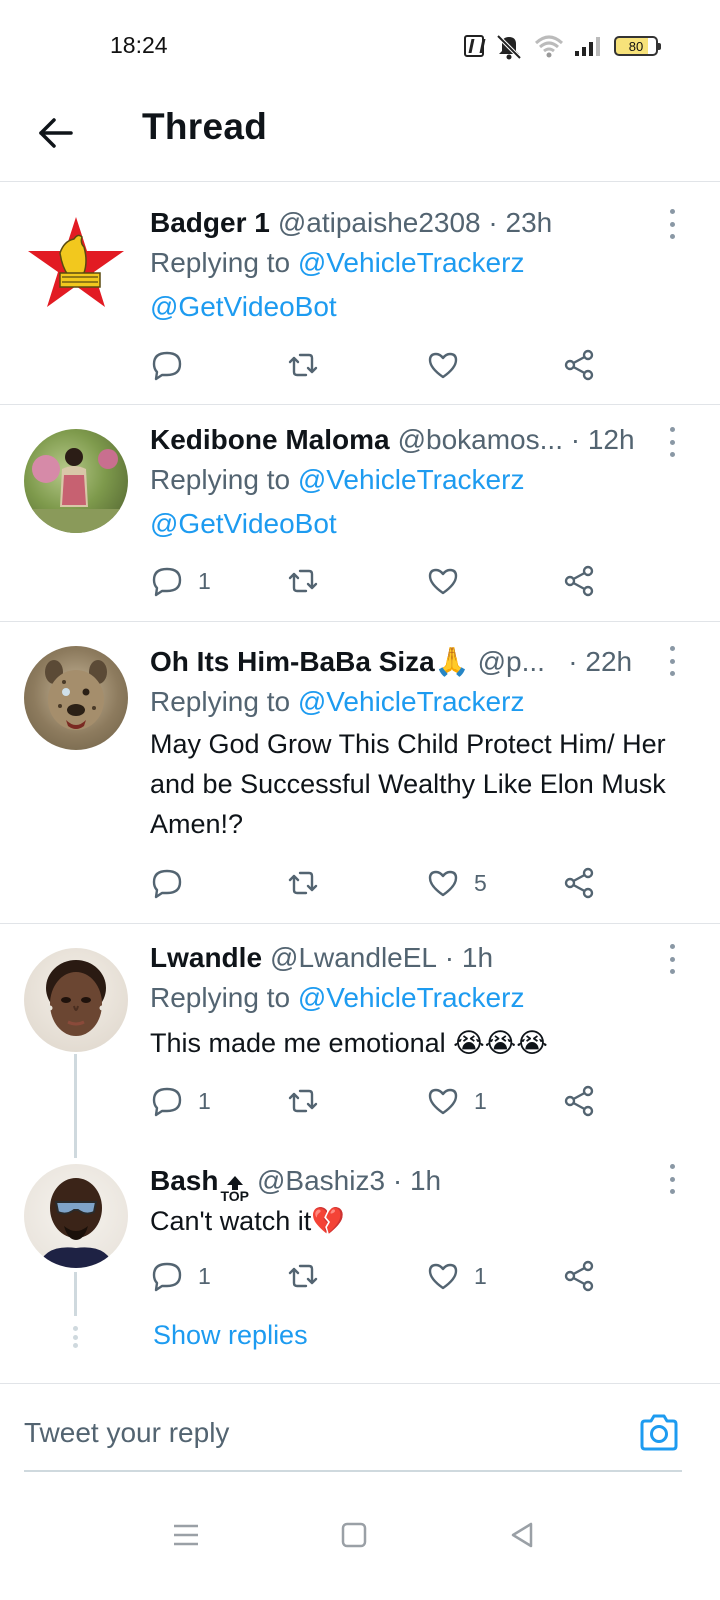  Describe the element at coordinates (76, 262) in the screenshot. I see `zimbabwe-bird-emblem-icon` at that location.